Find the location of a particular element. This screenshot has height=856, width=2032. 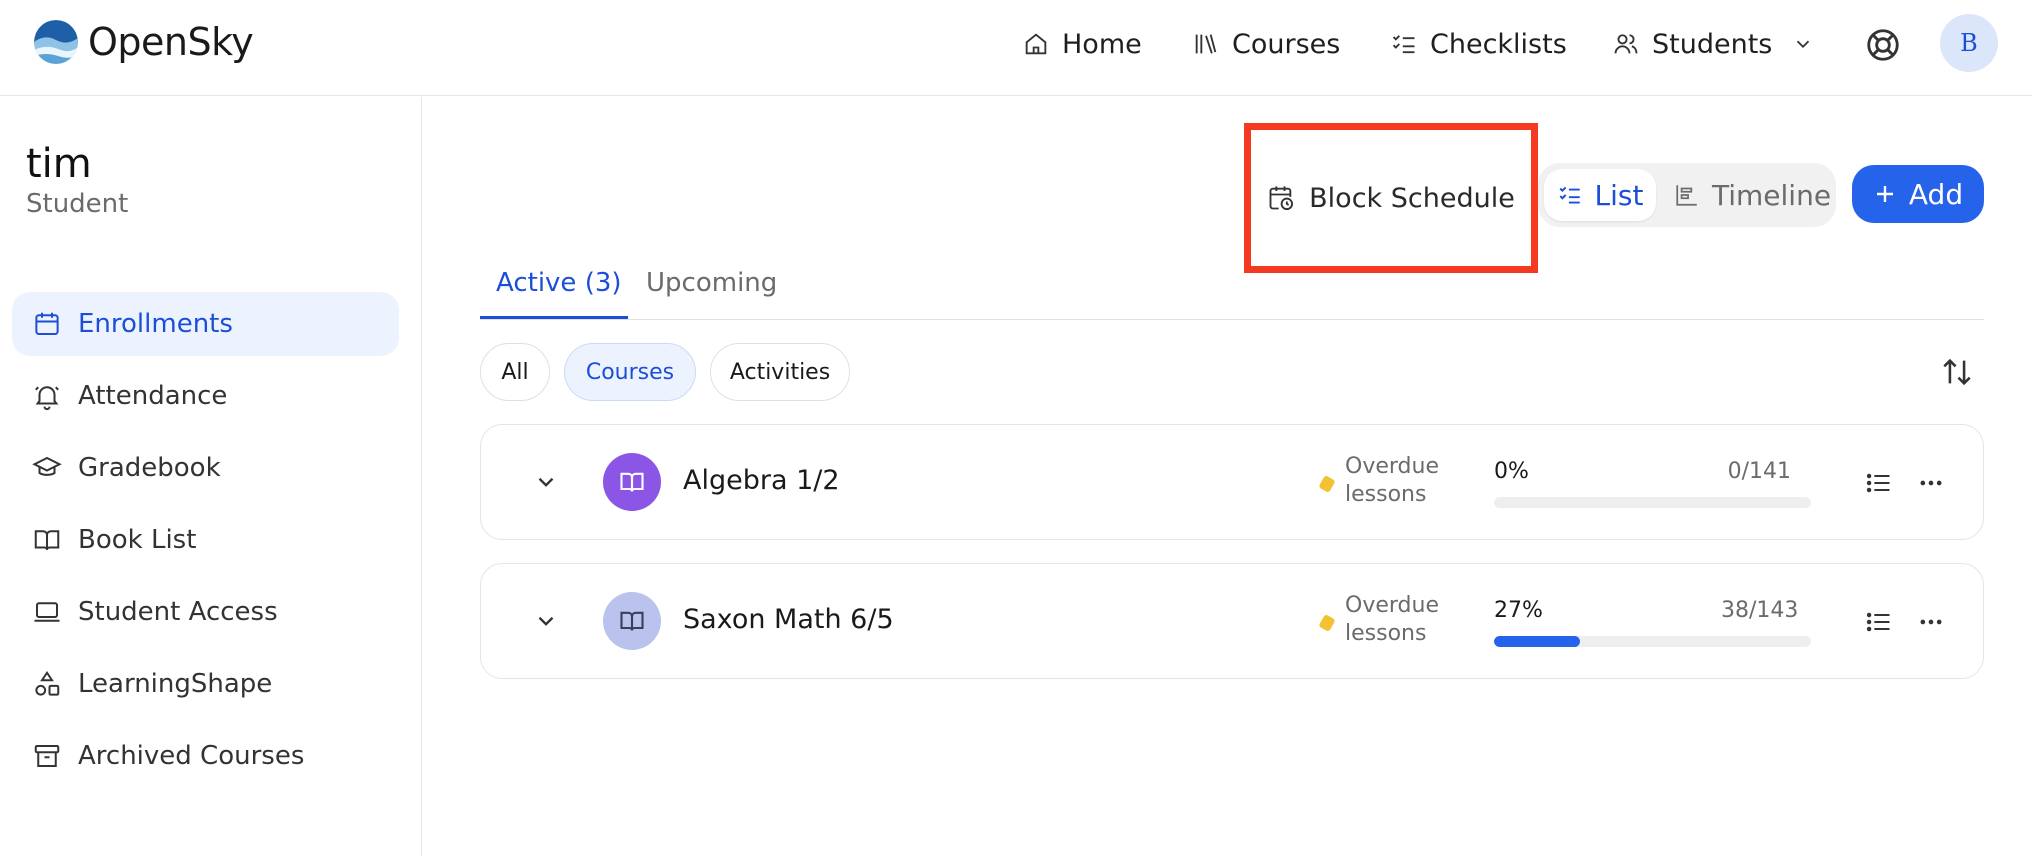

enrollment-tabs: Active (3) Upcoming is located at coordinates (1232, 283).